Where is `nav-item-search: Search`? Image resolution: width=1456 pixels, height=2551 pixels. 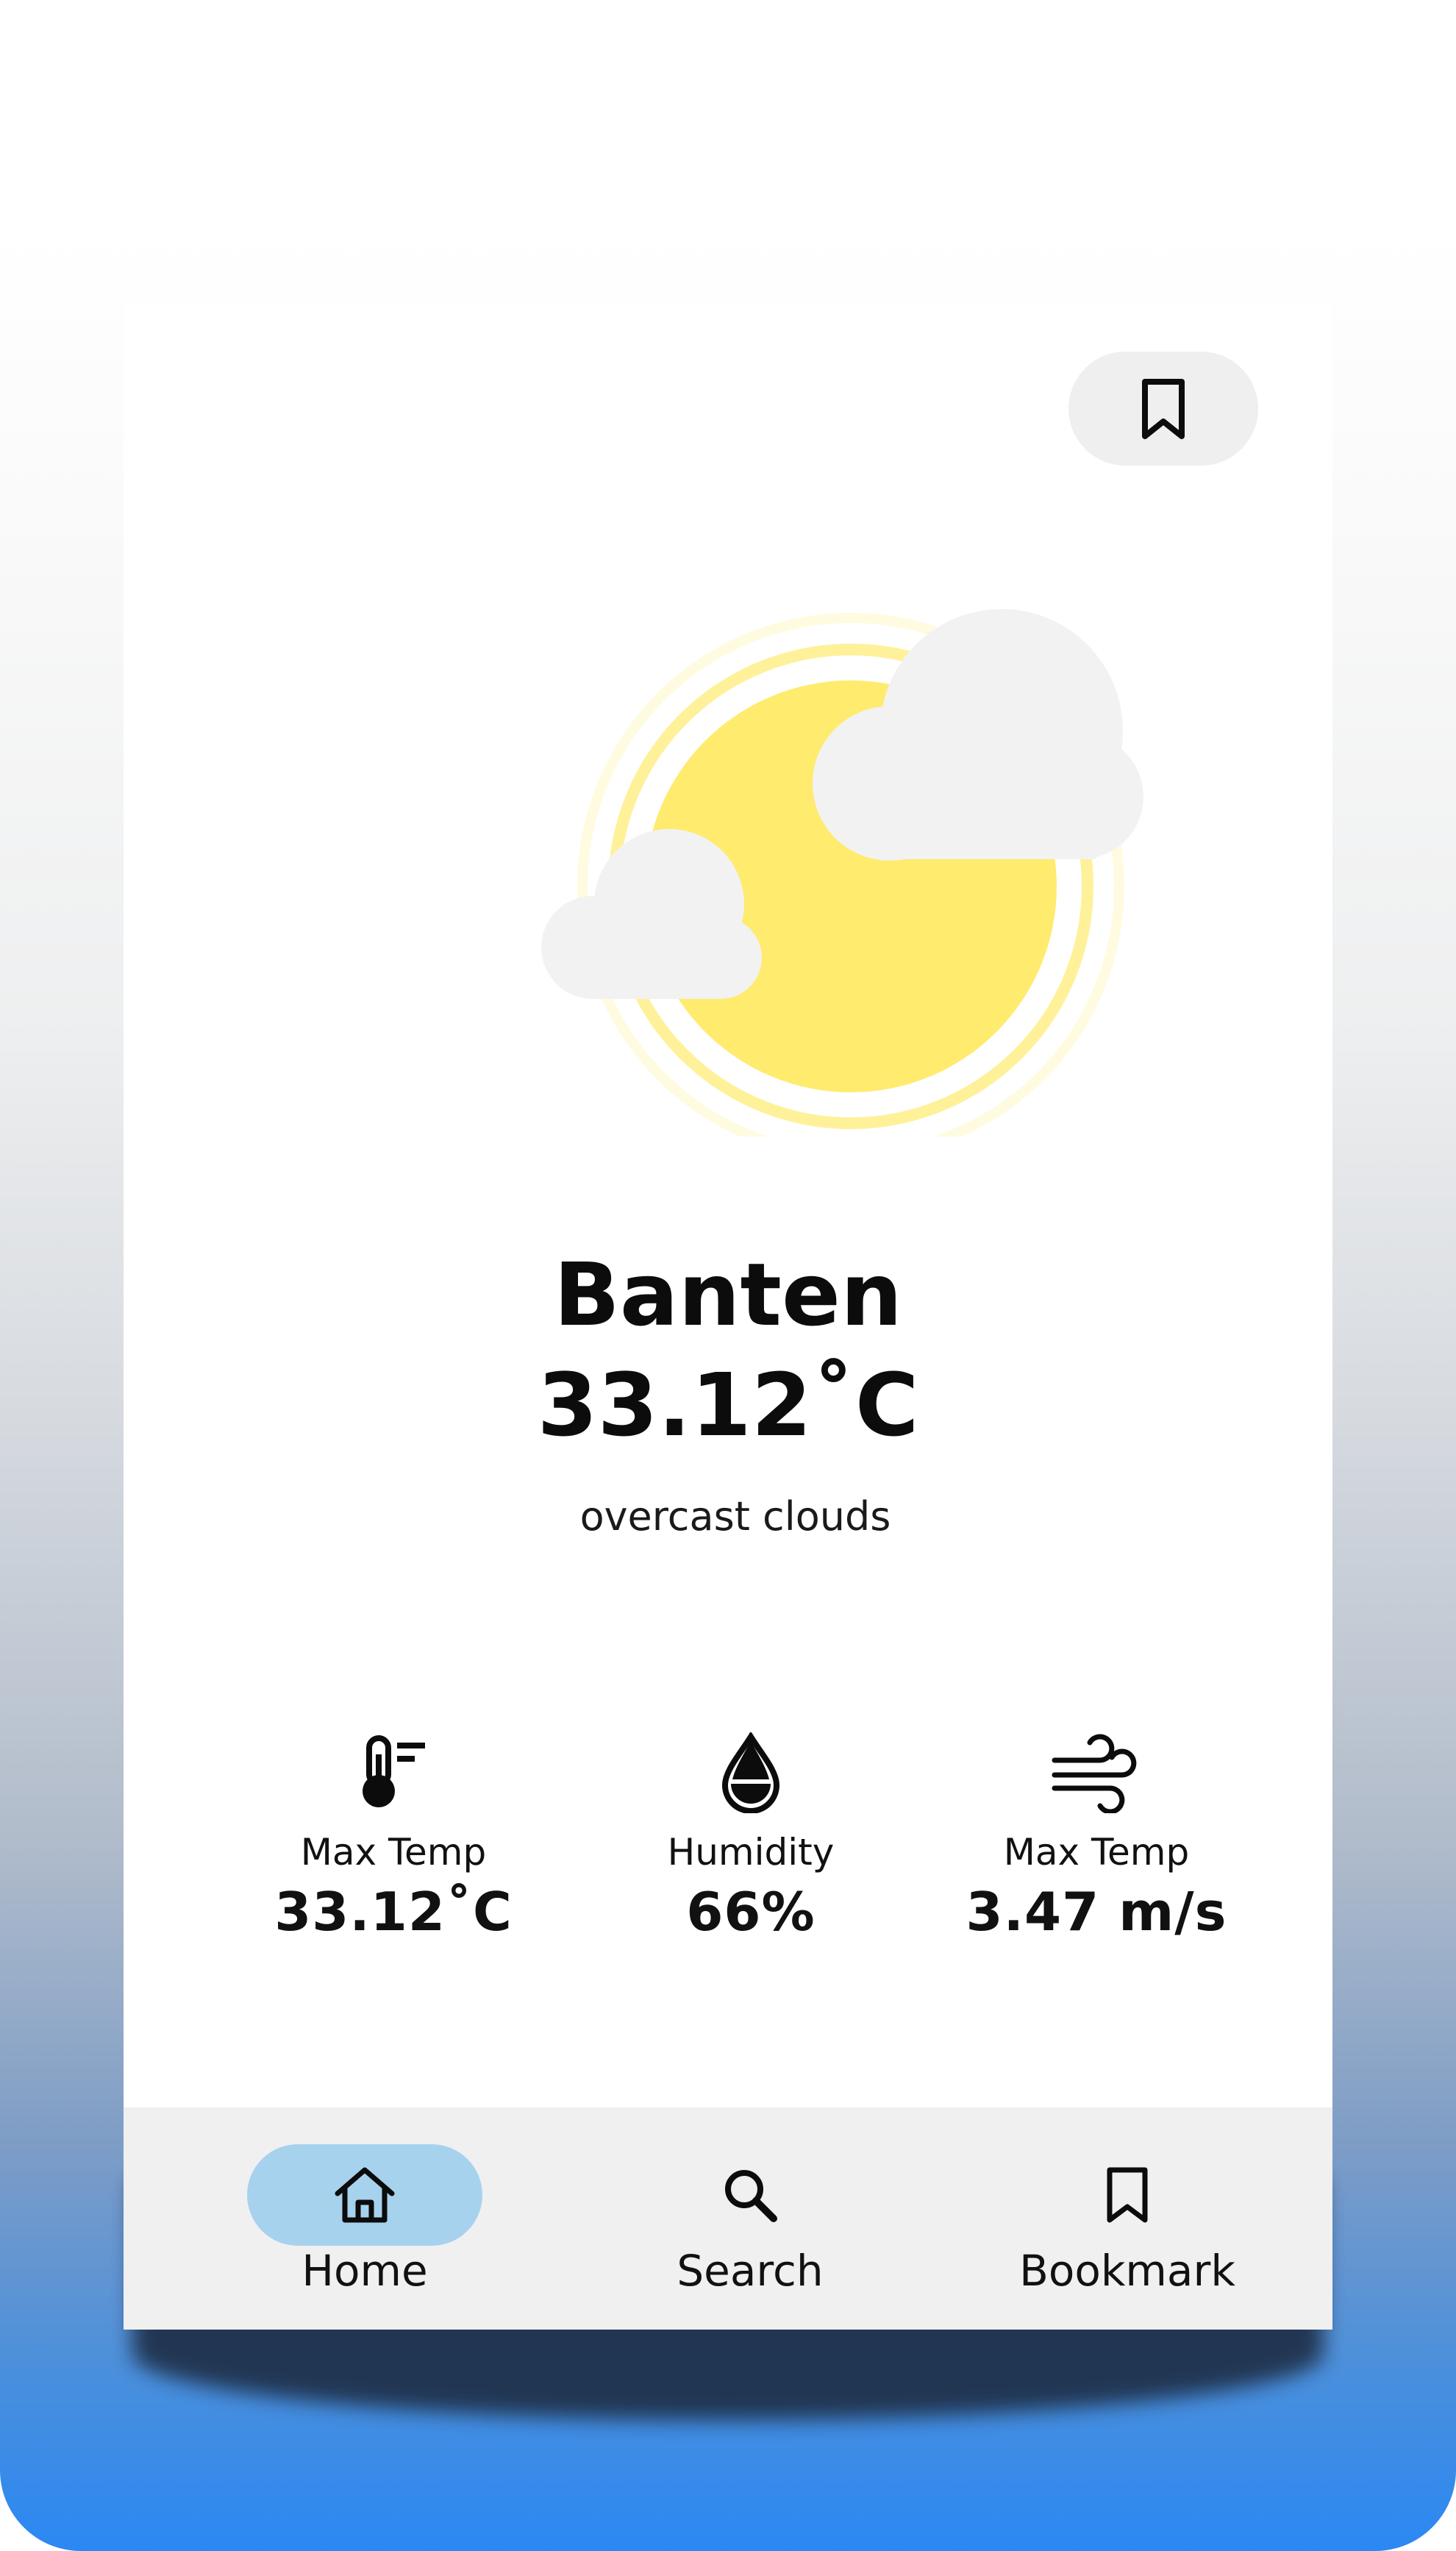
nav-item-search: Search is located at coordinates (750, 2220).